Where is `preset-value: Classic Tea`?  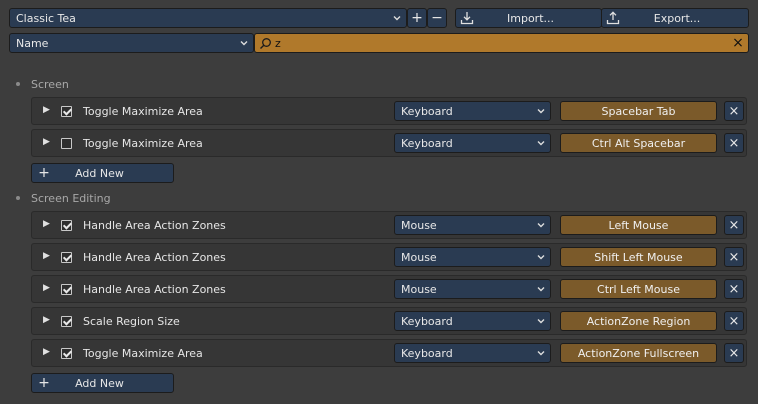 preset-value: Classic Tea is located at coordinates (46, 18).